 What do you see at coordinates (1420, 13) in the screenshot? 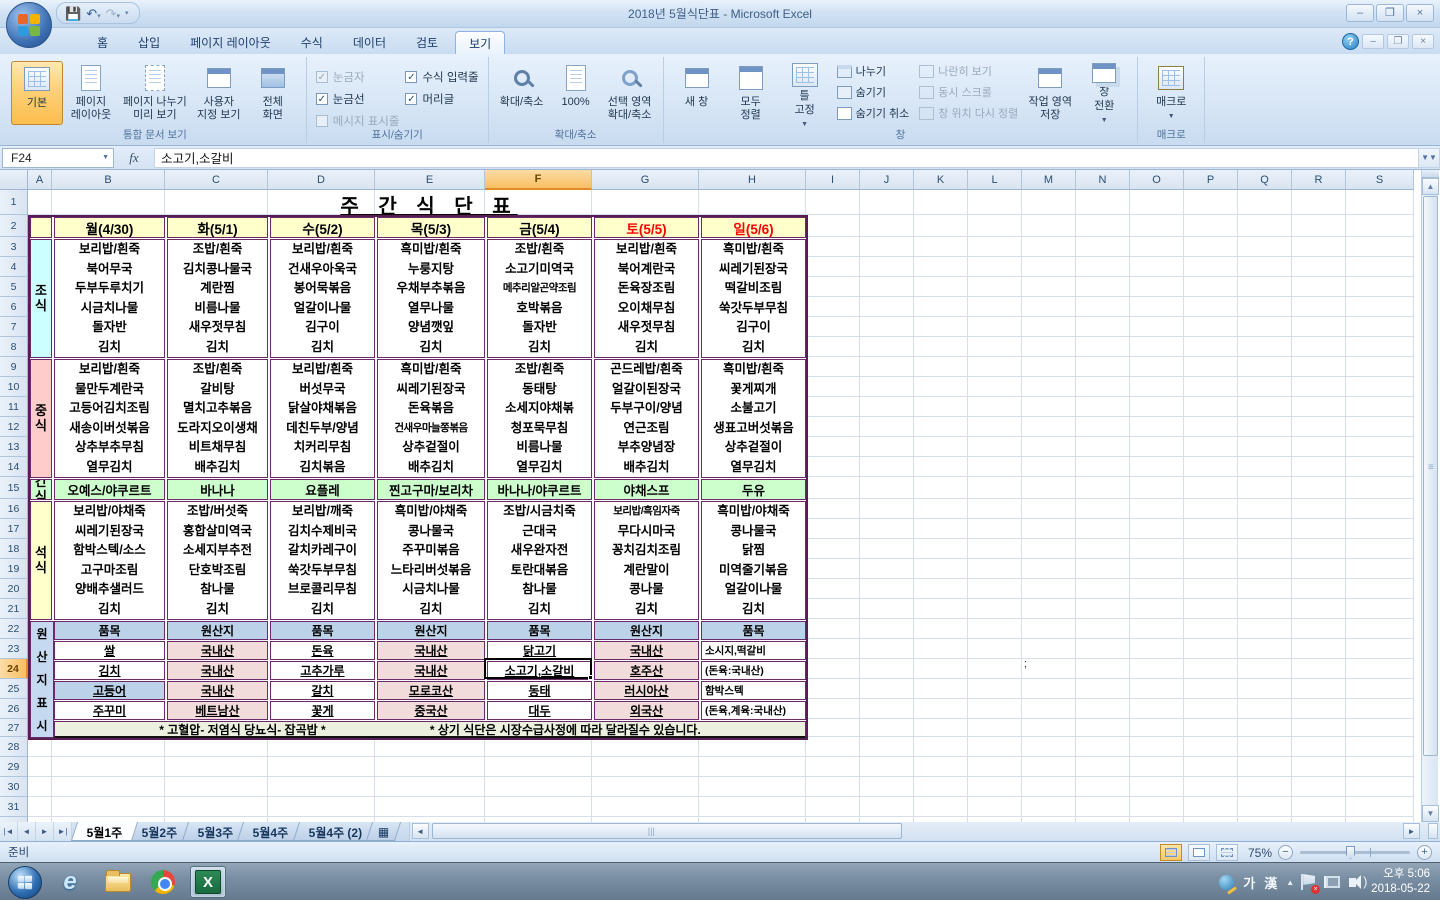
I see `close-button: ×` at bounding box center [1420, 13].